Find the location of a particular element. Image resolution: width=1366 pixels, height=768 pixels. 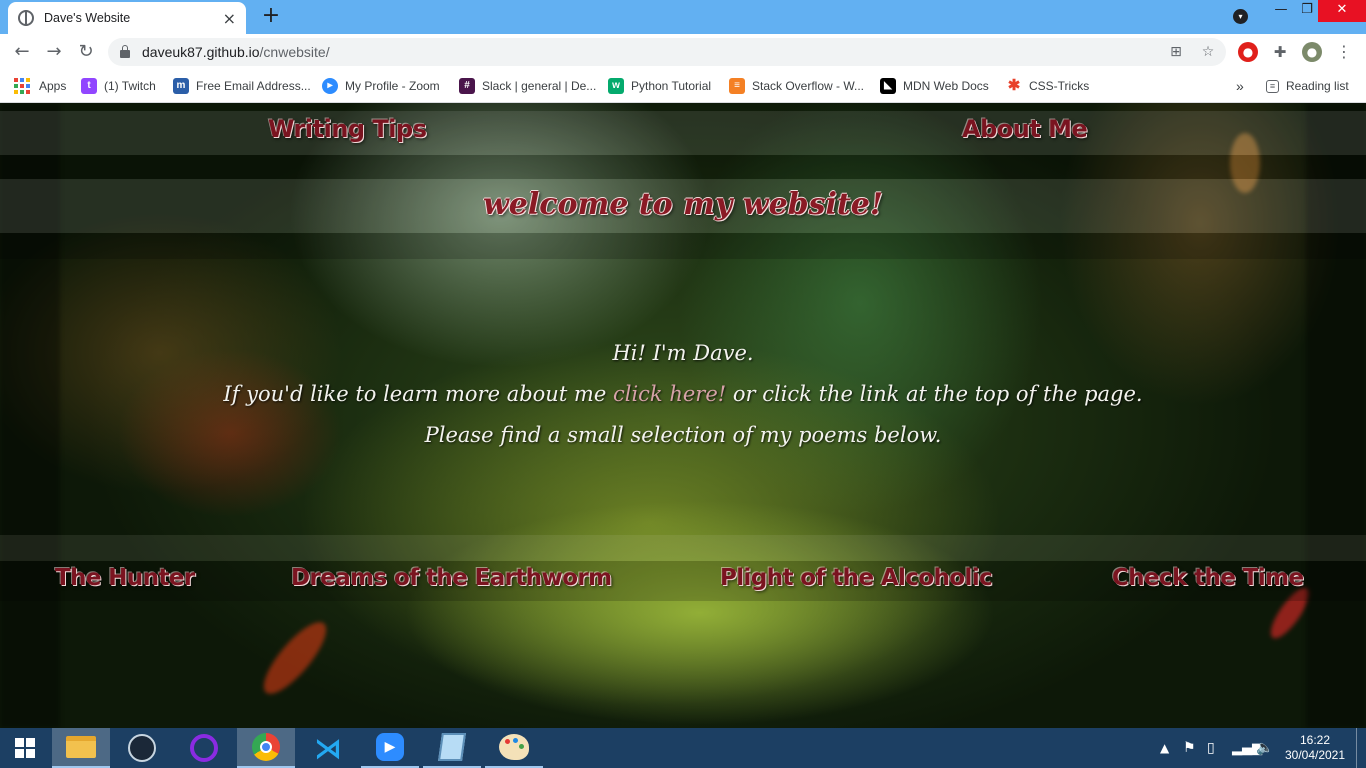

taskbar-file-explorer is located at coordinates (81, 748).